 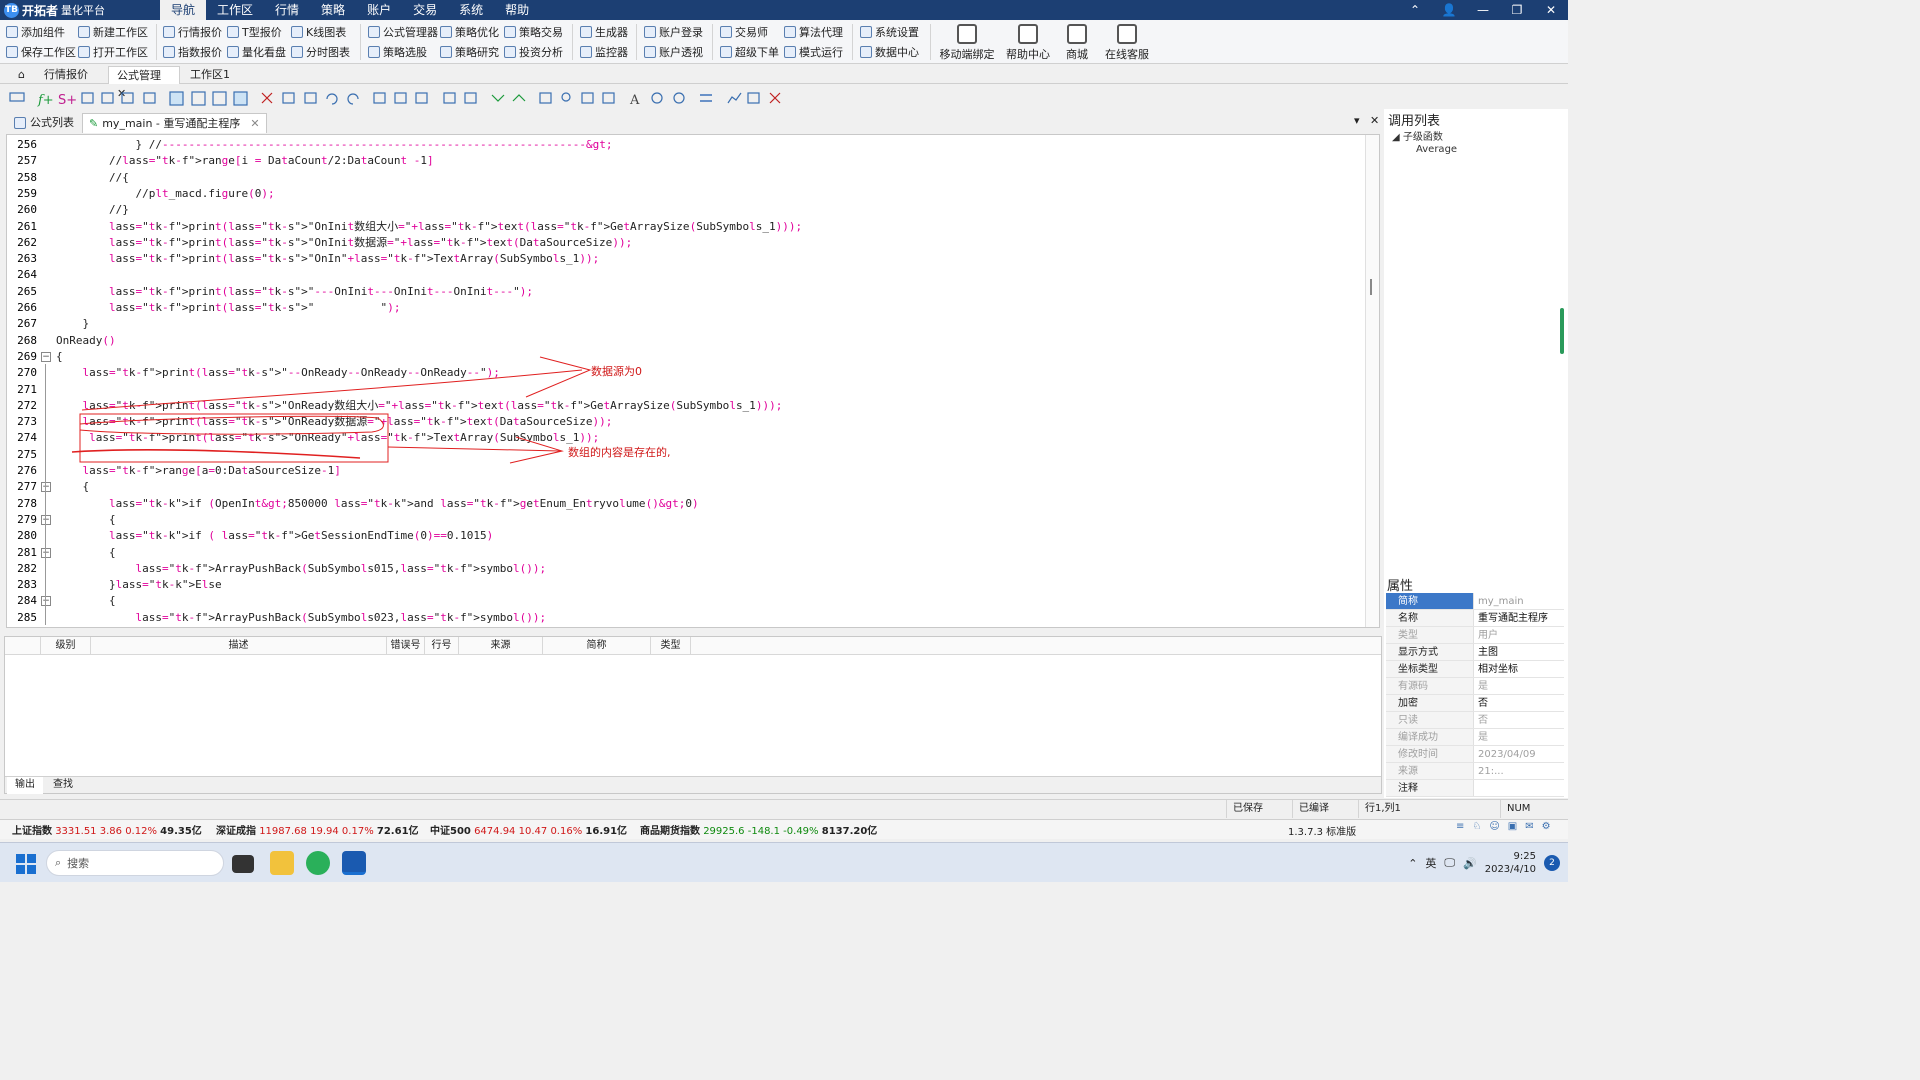 I want to click on menu-system: 系统, so click(x=471, y=10).